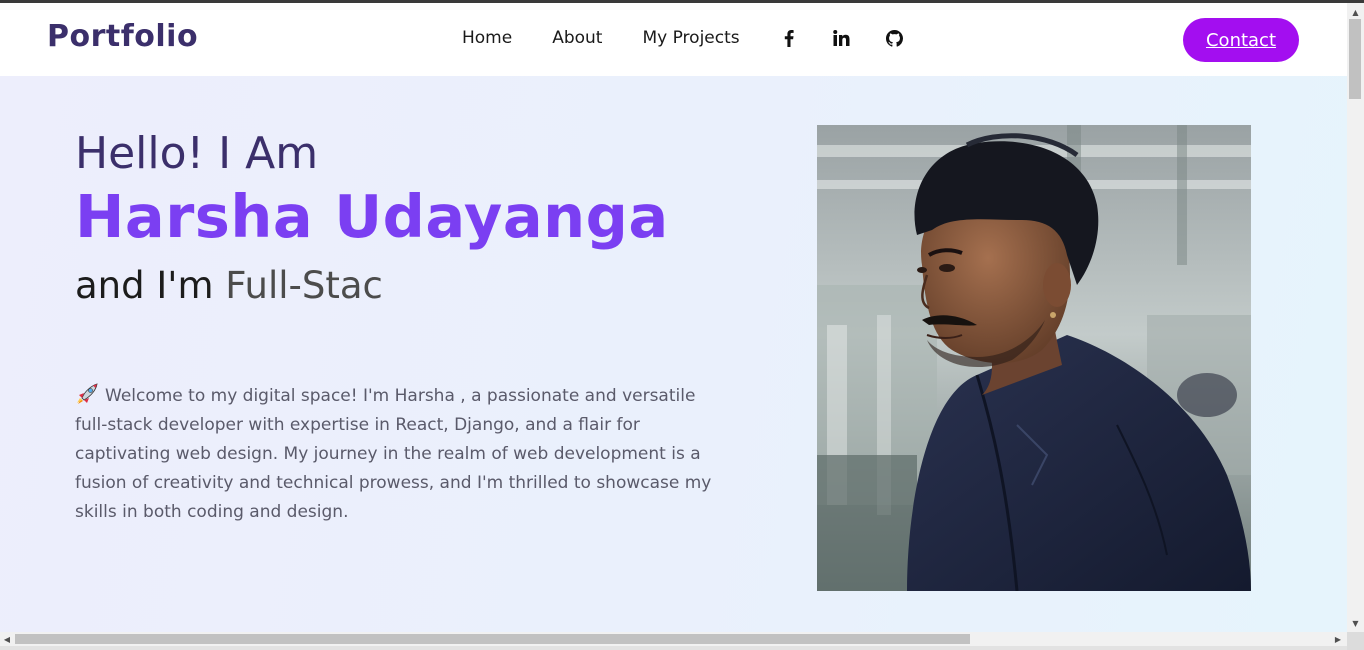 The image size is (1364, 650). I want to click on hero-role-typed: Full-Stac, so click(304, 285).